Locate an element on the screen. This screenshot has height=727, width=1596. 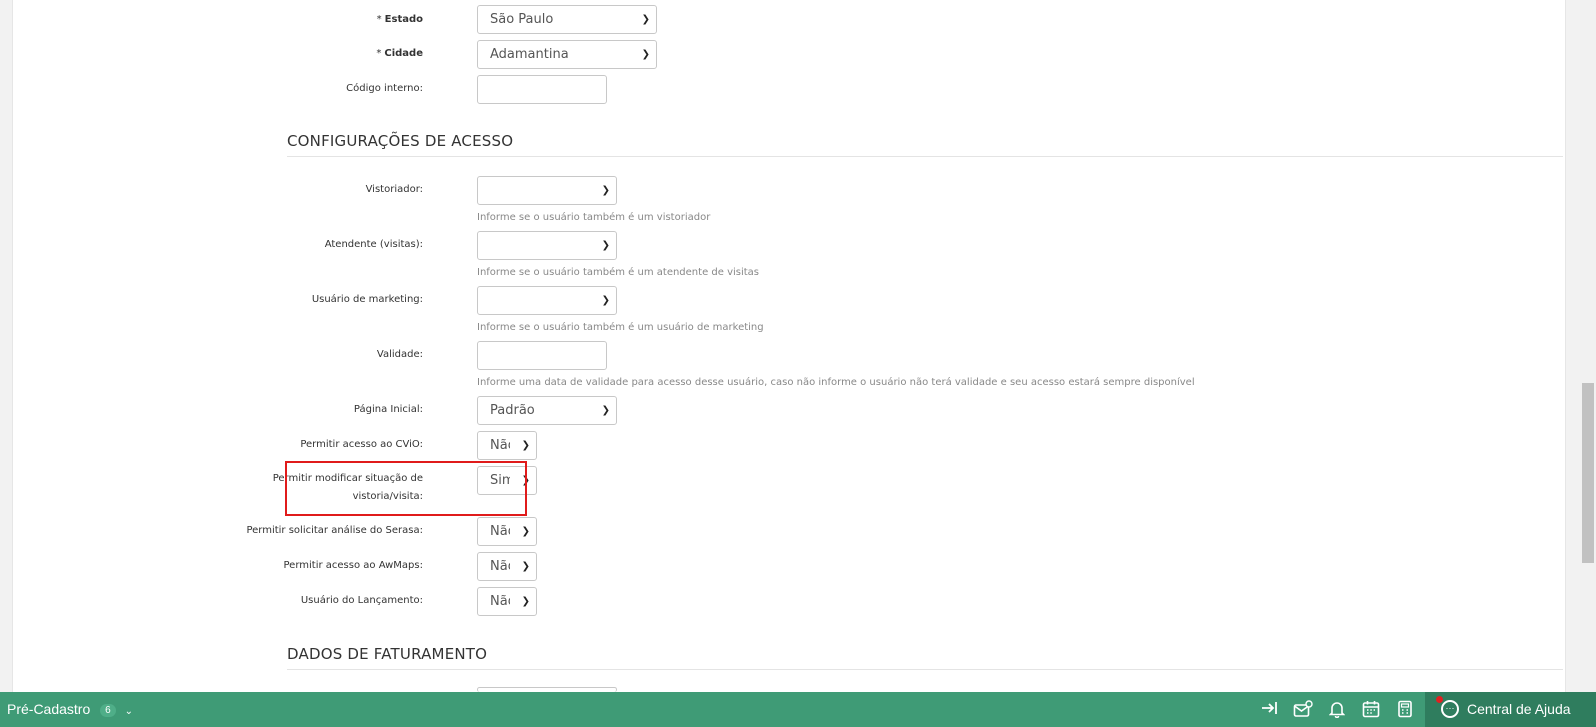
cvio-value: Não is located at coordinates (500, 445).